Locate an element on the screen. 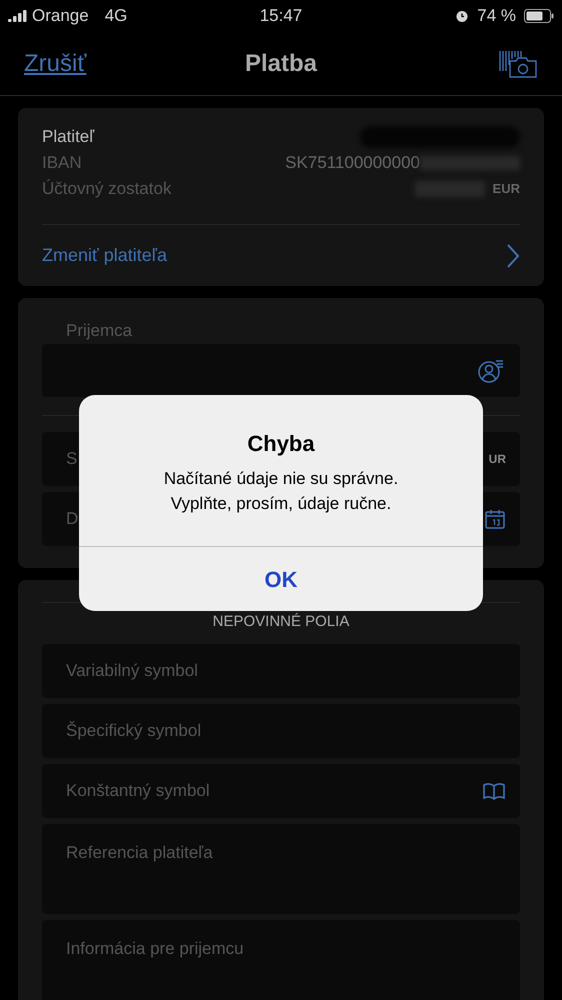  alarm-icon is located at coordinates (462, 16).